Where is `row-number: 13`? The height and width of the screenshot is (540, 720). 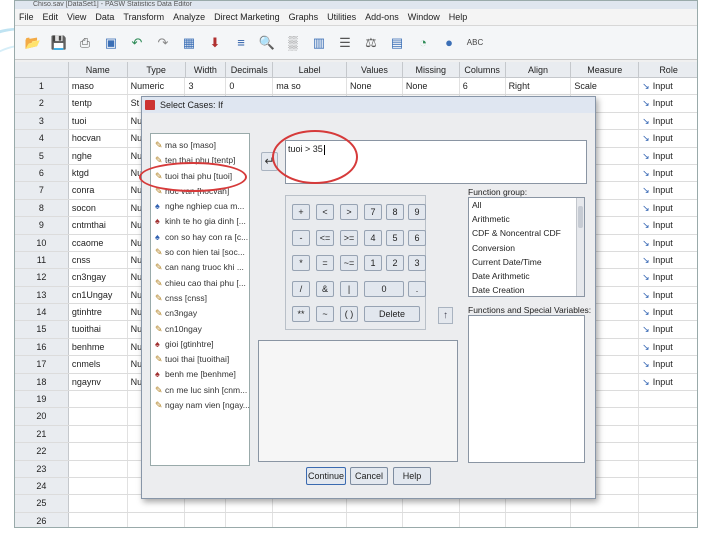 row-number: 13 is located at coordinates (42, 295).